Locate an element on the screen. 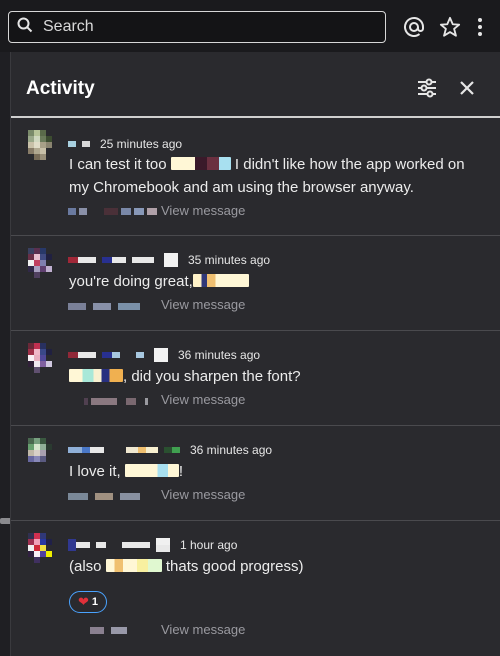 The width and height of the screenshot is (500, 656). panel-title: Activity is located at coordinates (60, 88).